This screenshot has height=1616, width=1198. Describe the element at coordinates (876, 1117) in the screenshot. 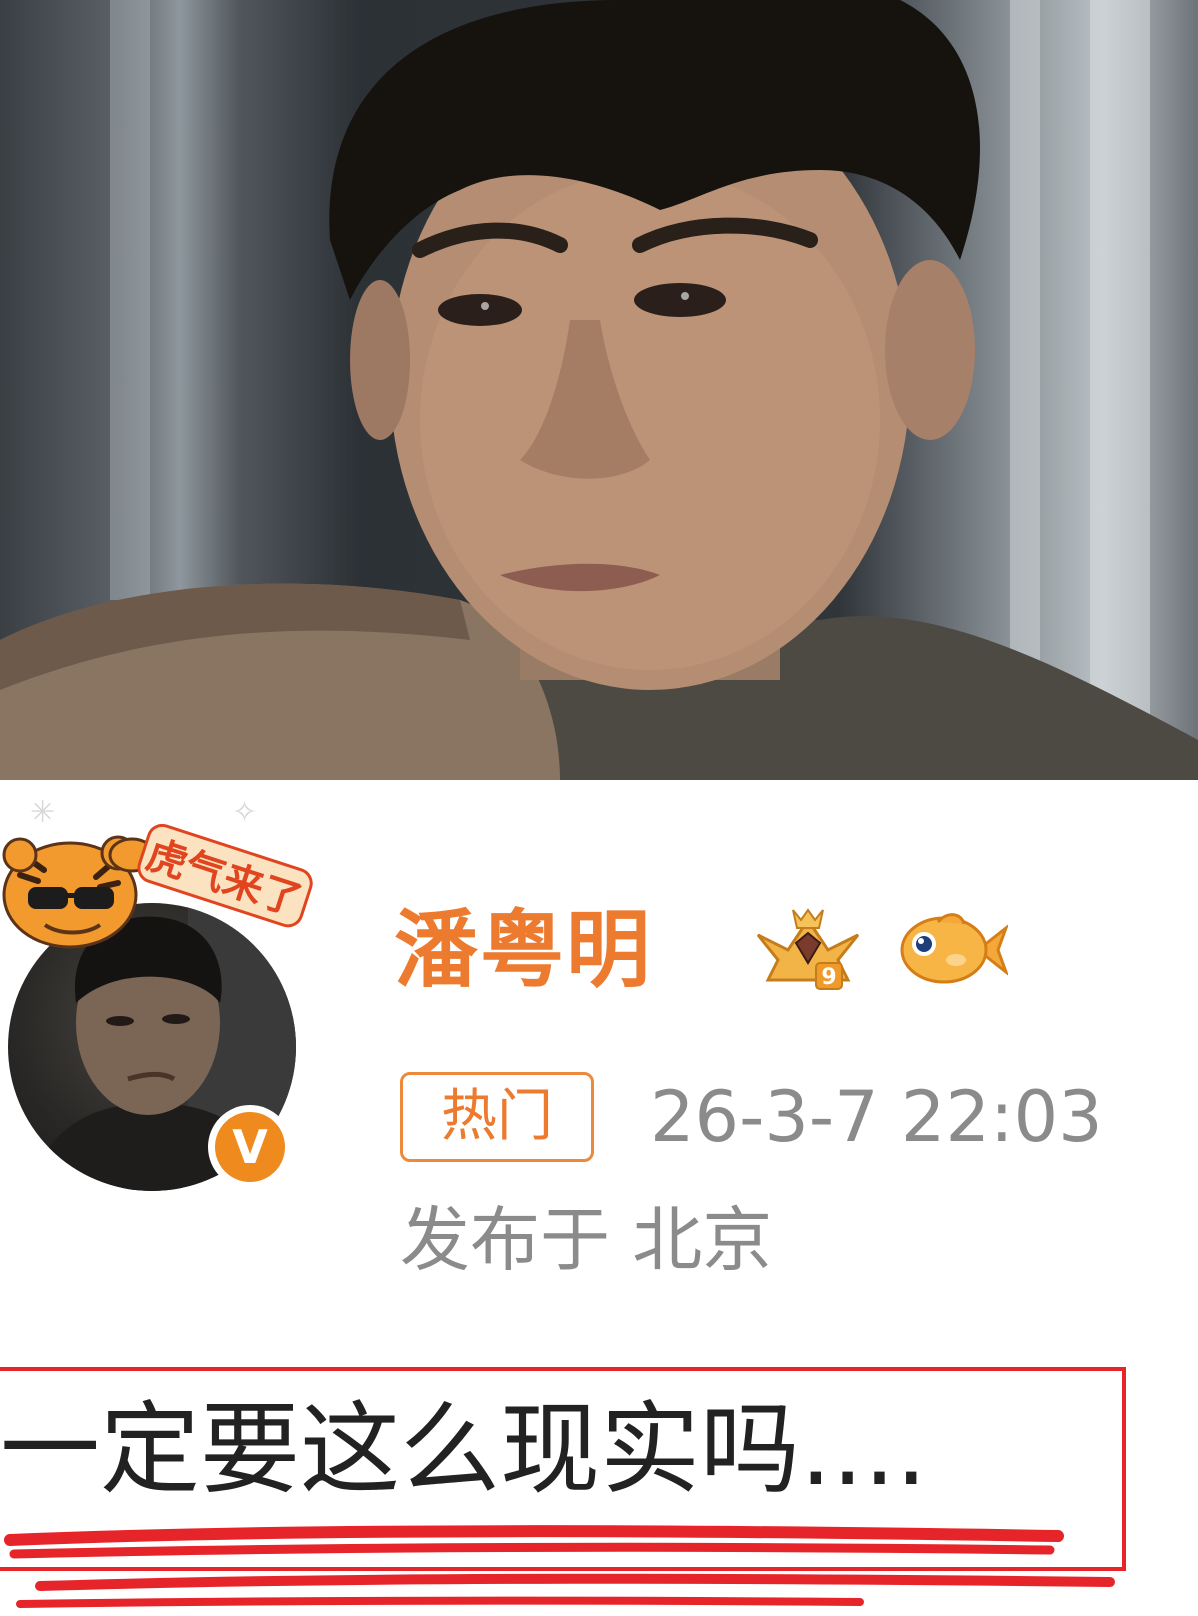

I see `post-timestamp: 26-3-7 22:03` at that location.